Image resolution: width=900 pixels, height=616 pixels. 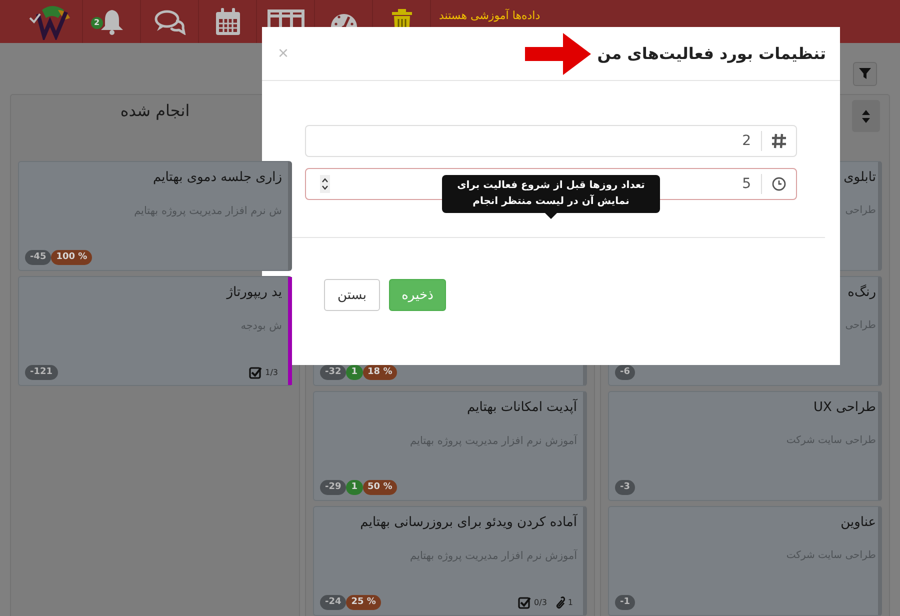 What do you see at coordinates (522, 407) in the screenshot?
I see `card-title: آپدیت امکانات بهتایم` at bounding box center [522, 407].